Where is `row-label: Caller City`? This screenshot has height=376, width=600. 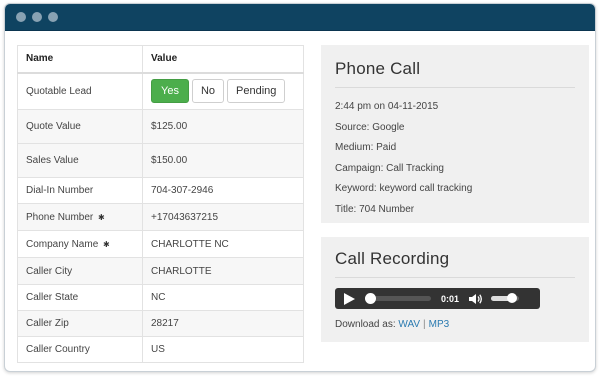 row-label: Caller City is located at coordinates (80, 271).